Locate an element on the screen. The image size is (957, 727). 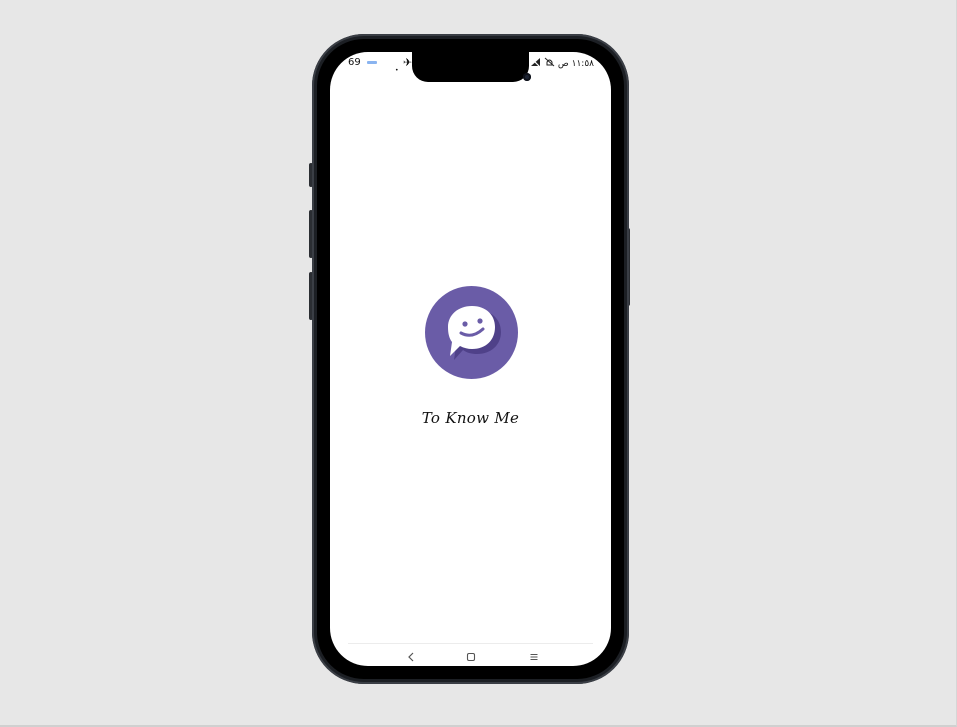
menu-lines-icon is located at coordinates (534, 657).